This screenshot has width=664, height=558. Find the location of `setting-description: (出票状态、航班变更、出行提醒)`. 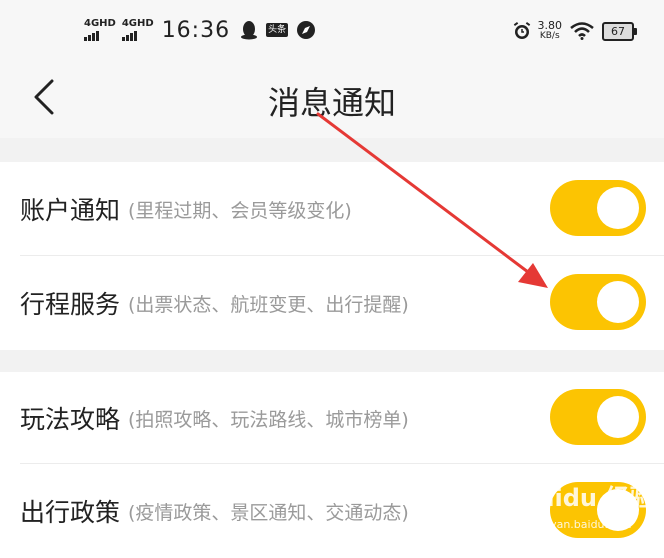

setting-description: (出票状态、航班变更、出行提醒) is located at coordinates (268, 304).